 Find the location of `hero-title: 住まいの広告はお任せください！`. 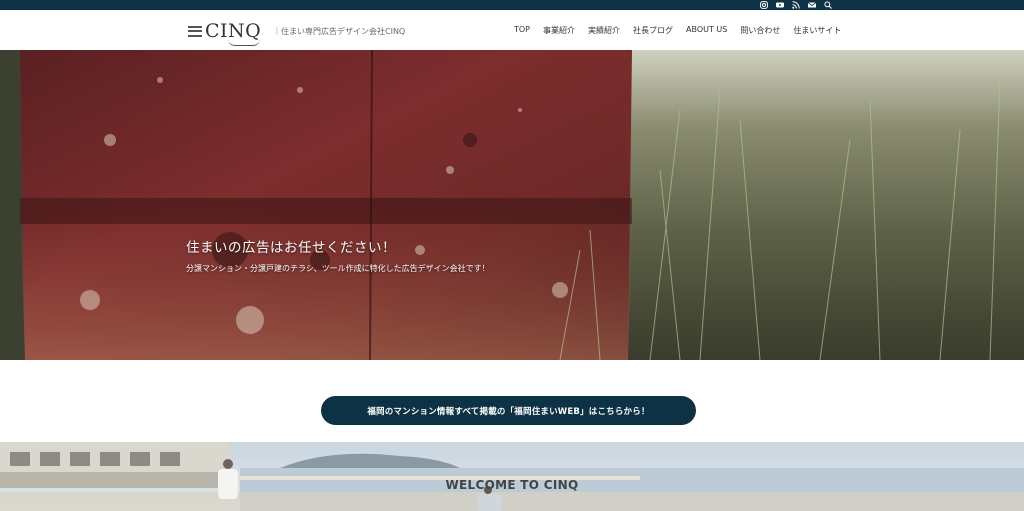

hero-title: 住まいの広告はお任せください！ is located at coordinates (291, 248).